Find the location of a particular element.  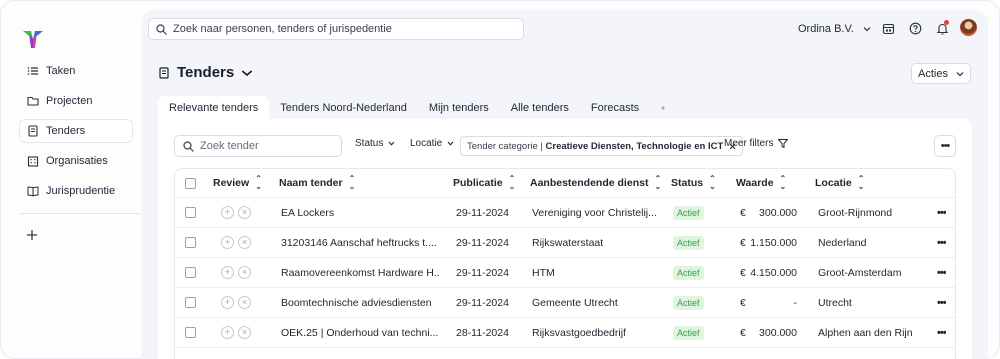

more-options-button: ••• is located at coordinates (945, 146).